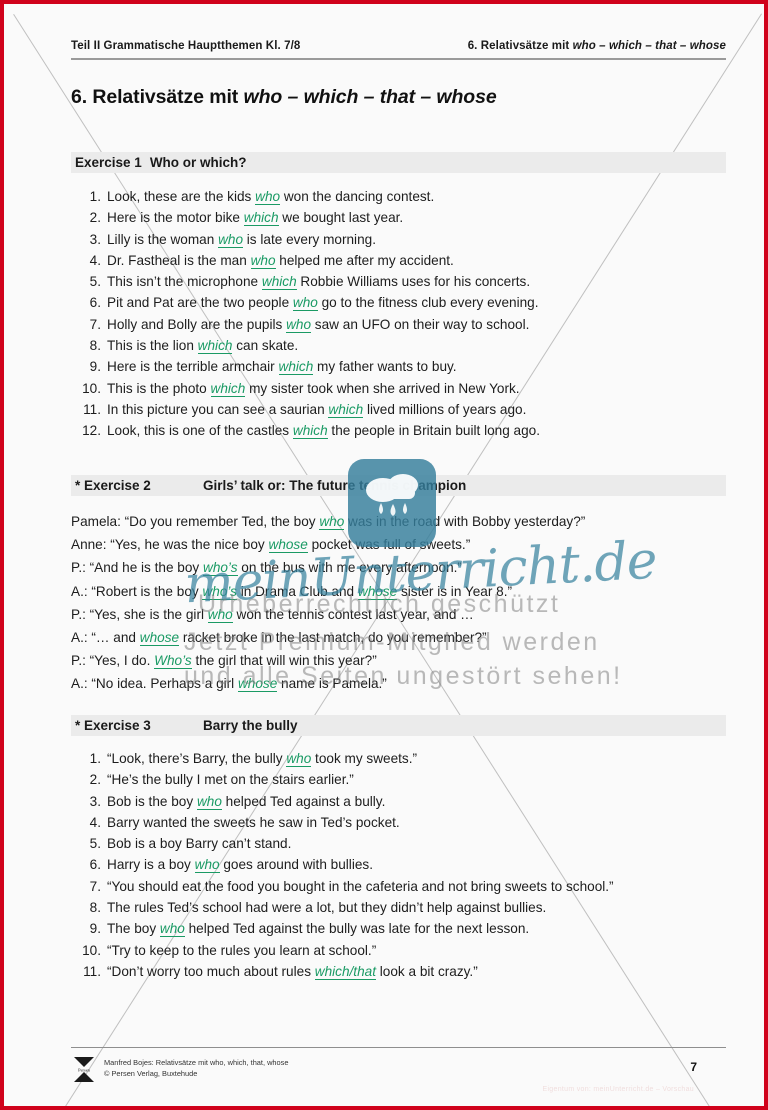 This screenshot has width=768, height=1110. What do you see at coordinates (428, 303) in the screenshot?
I see `sentence-text: go to the fitness club every evening.` at bounding box center [428, 303].